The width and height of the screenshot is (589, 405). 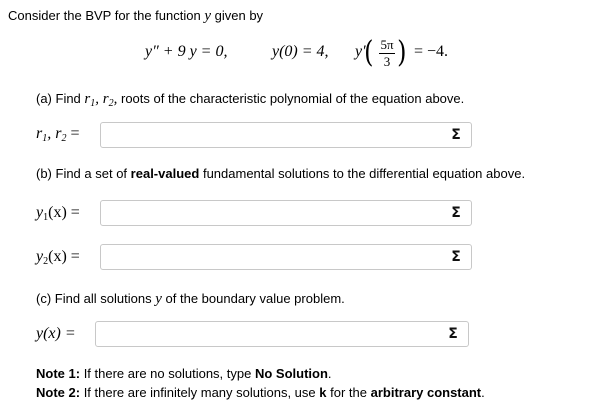 I want to click on y2-label: y2(x) =, so click(x=58, y=257).